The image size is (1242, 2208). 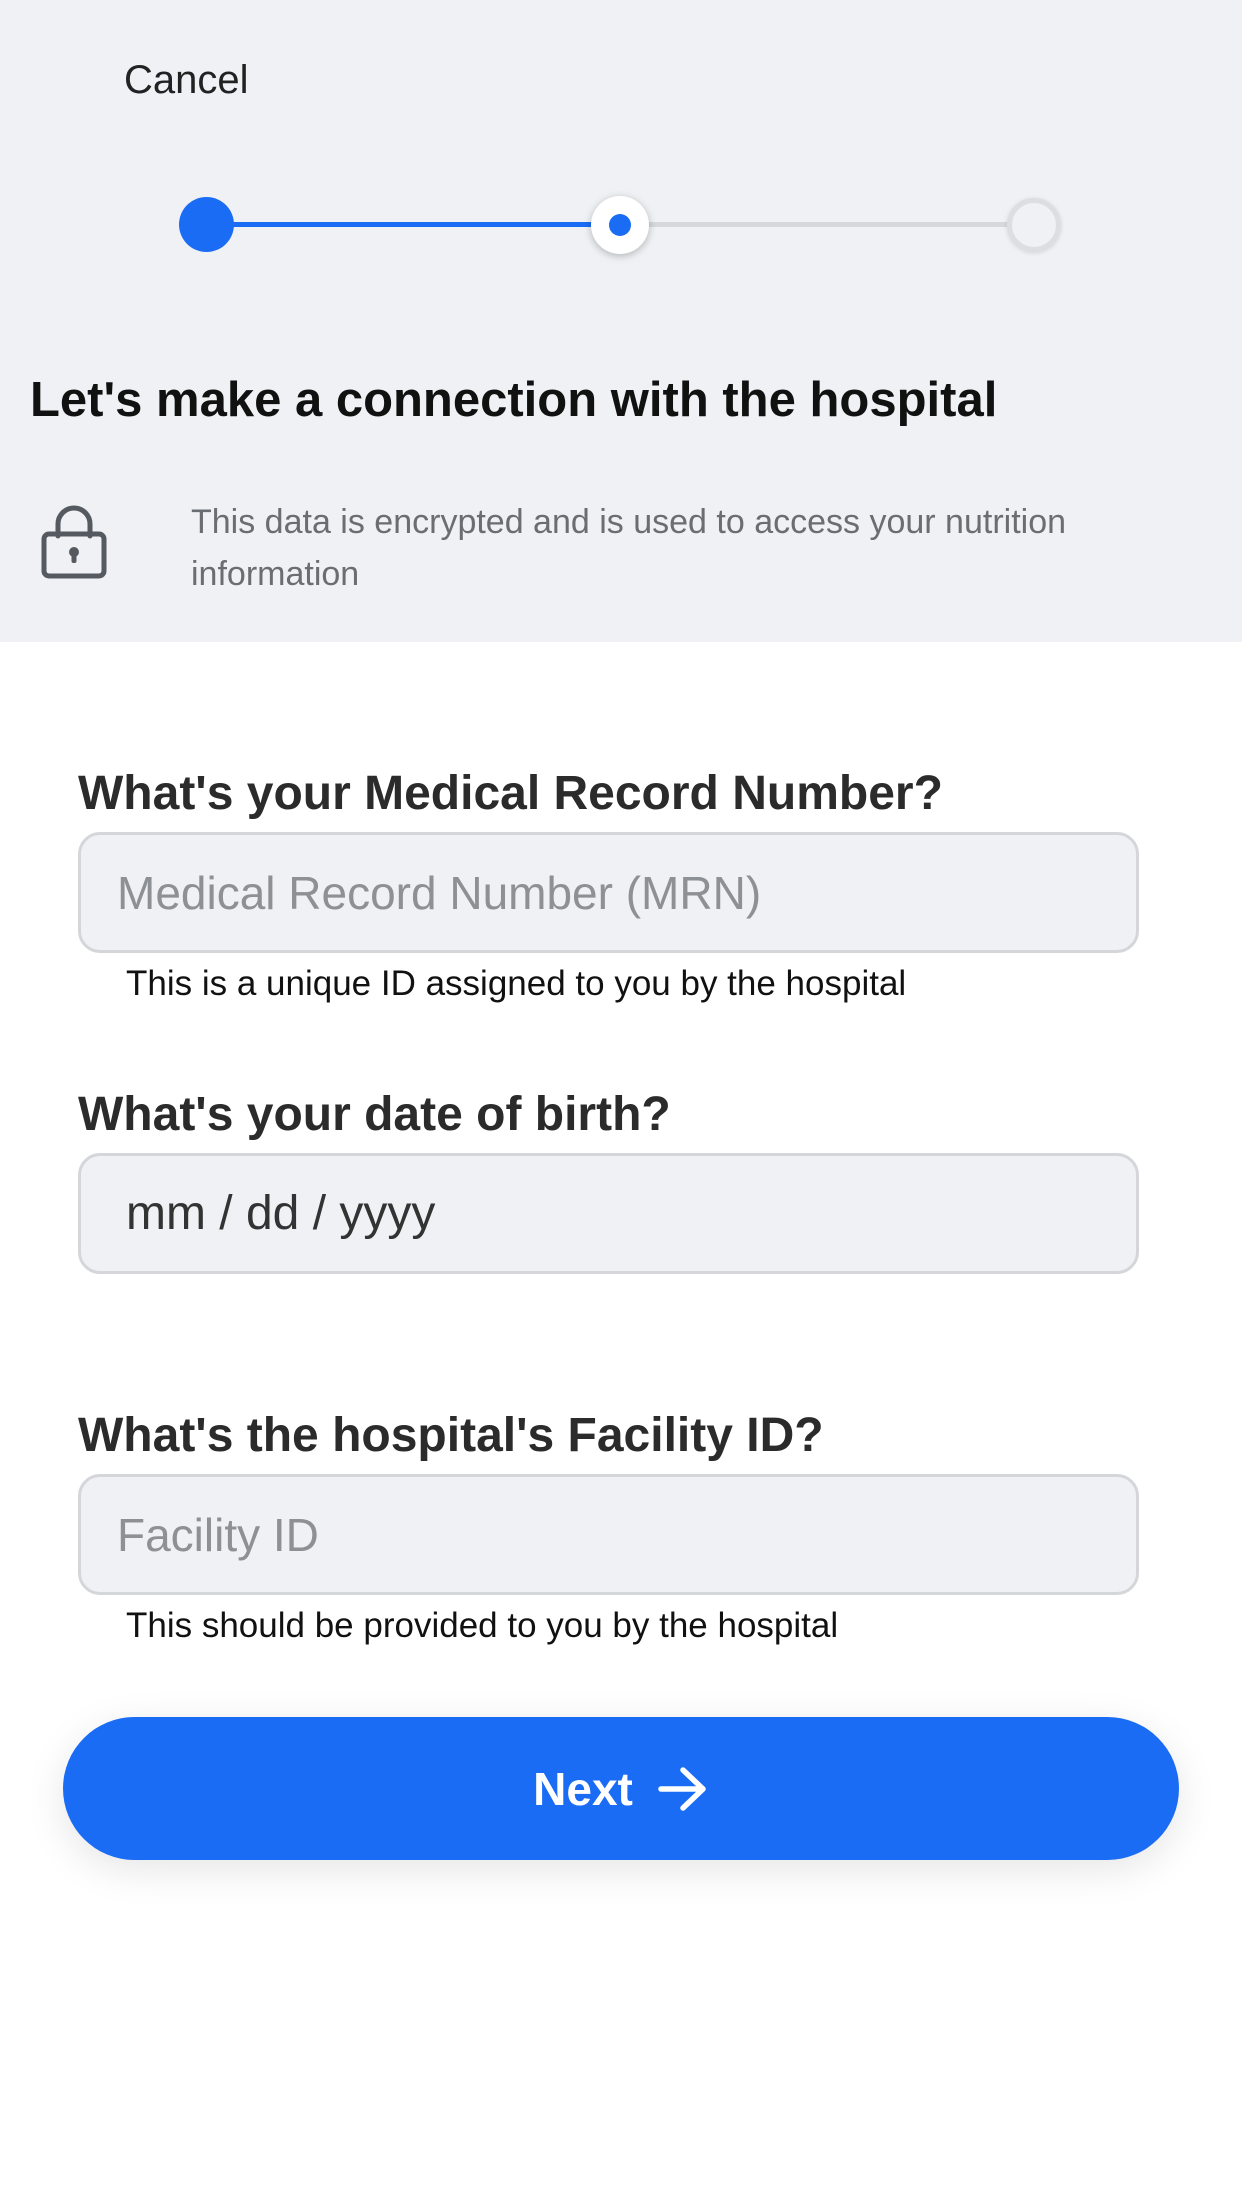 What do you see at coordinates (608, 1534) in the screenshot?
I see `facility-id-input` at bounding box center [608, 1534].